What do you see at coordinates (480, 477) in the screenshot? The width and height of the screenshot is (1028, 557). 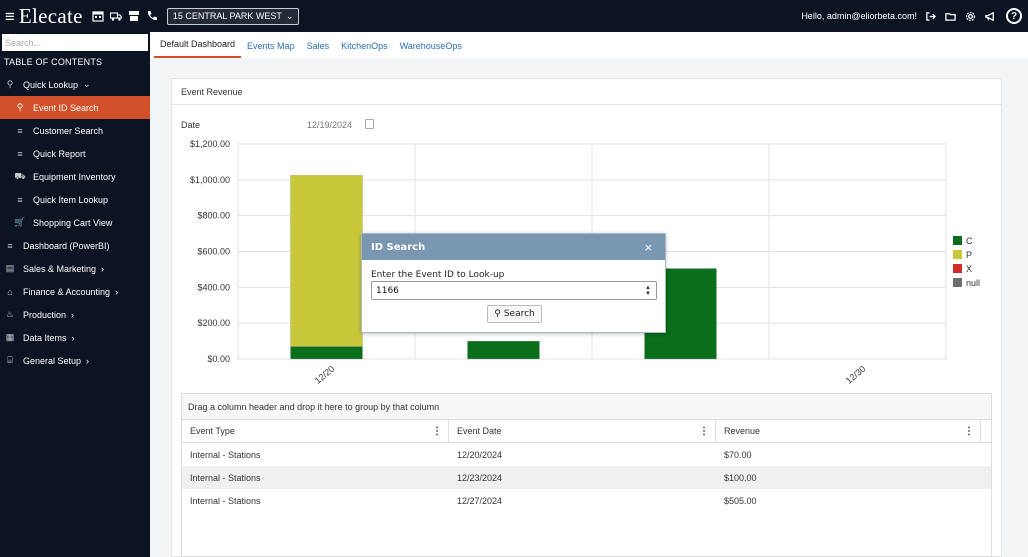 I see `table-cell: 12/23/2024` at bounding box center [480, 477].